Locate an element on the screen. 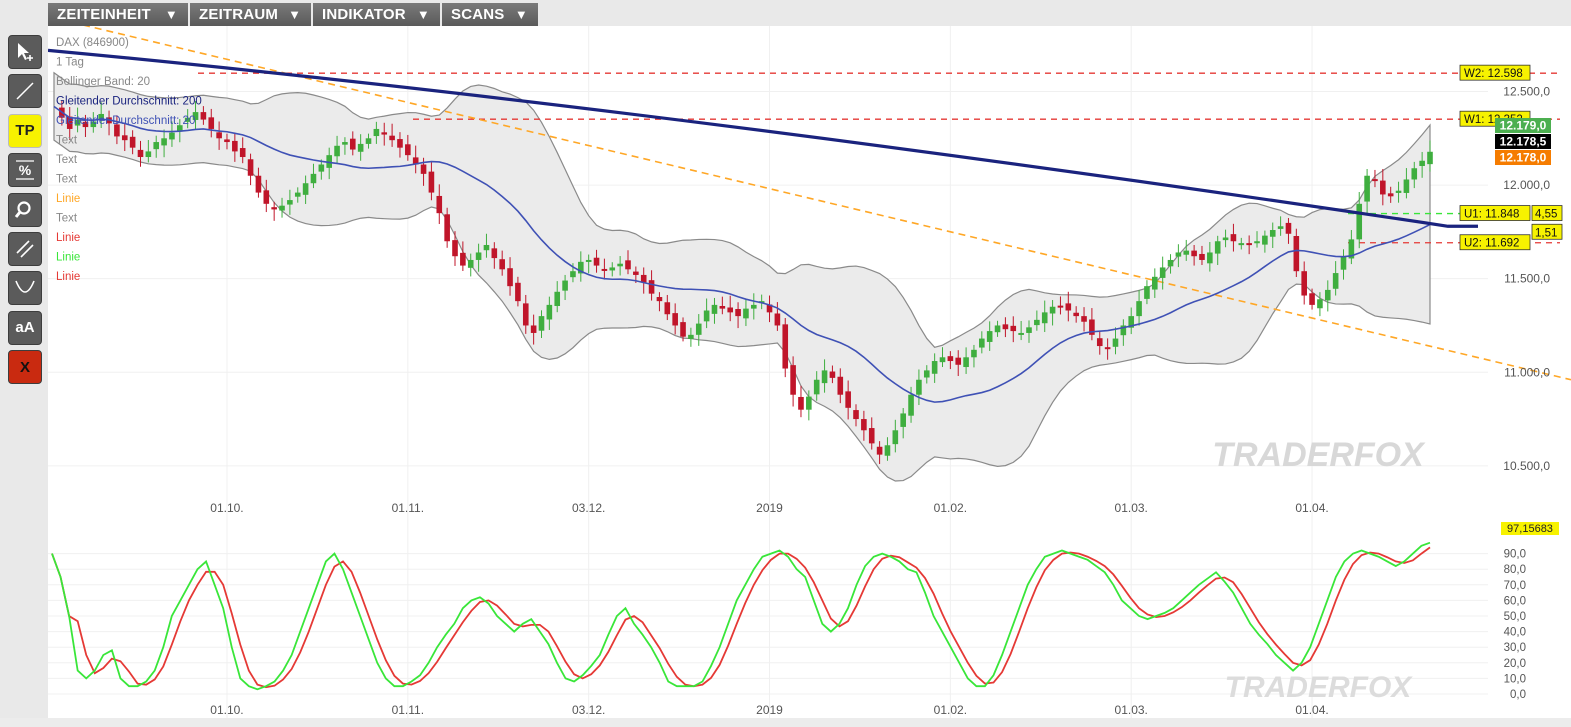 The width and height of the screenshot is (1571, 727). line-tool-button is located at coordinates (25, 91).